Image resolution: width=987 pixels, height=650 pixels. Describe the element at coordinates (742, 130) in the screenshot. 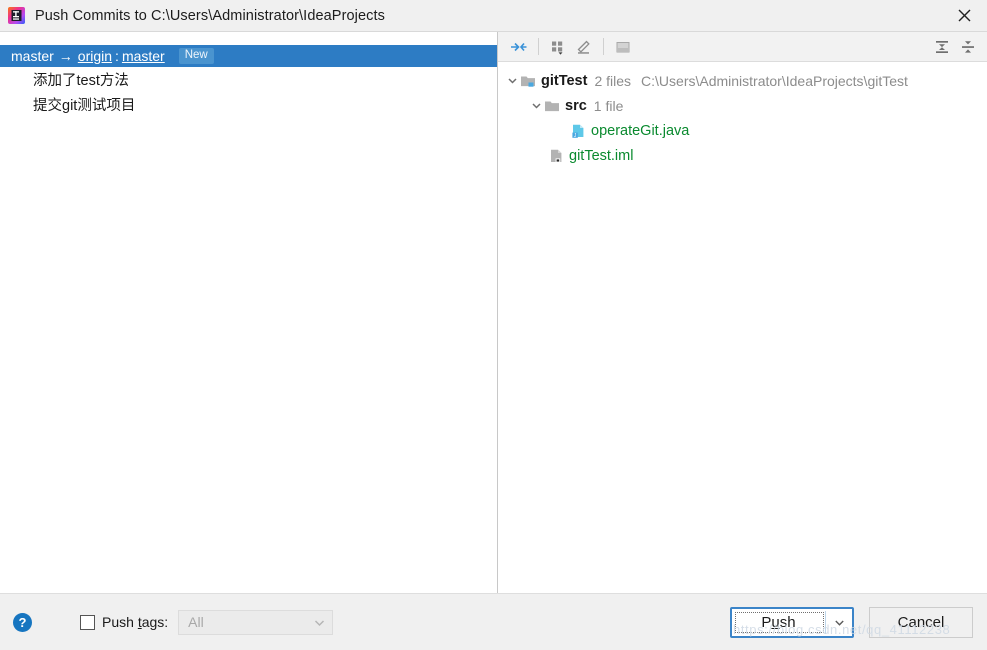

I see `tree-row: J operateGit.java` at that location.